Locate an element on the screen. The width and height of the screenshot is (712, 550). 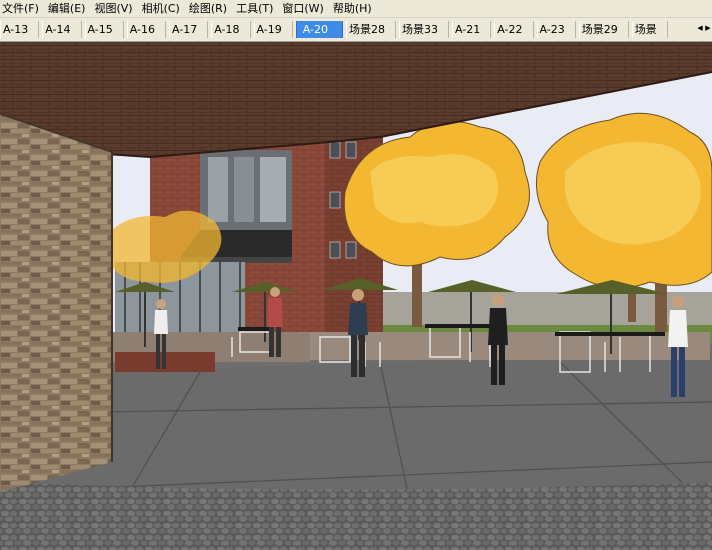
menu-bar: 文件(F) 编辑(E) 视图(V) 相机(C) 绘图(R) 工具(T) 窗口(W) 帮助(H) is located at coordinates (356, 9).